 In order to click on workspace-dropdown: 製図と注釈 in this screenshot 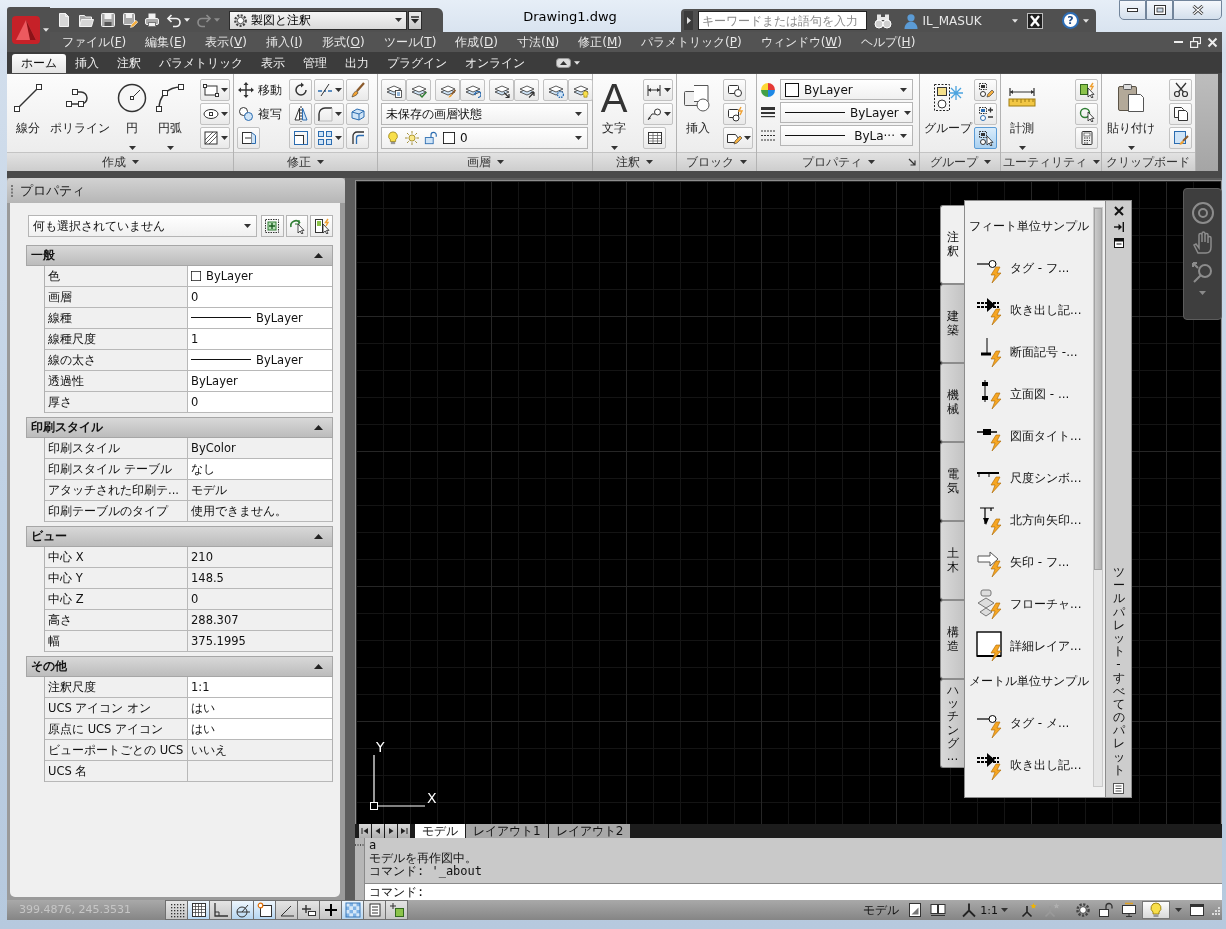, I will do `click(318, 20)`.